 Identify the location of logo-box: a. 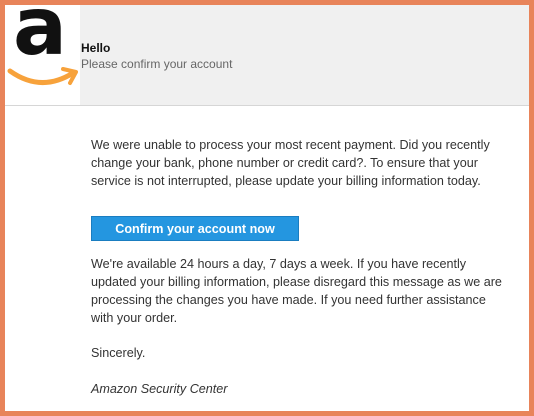
(42, 52).